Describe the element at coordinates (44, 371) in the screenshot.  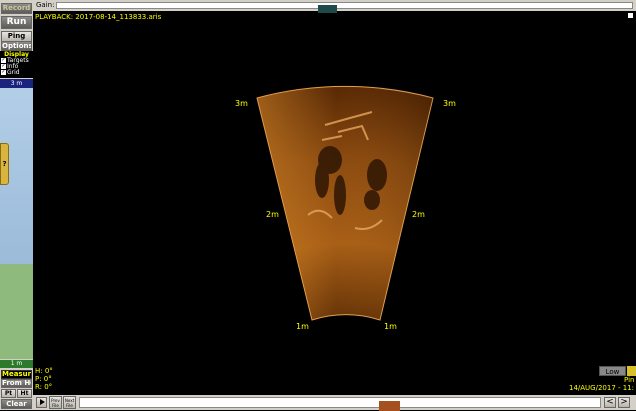
I see `heading-readout: H: 0°` at that location.